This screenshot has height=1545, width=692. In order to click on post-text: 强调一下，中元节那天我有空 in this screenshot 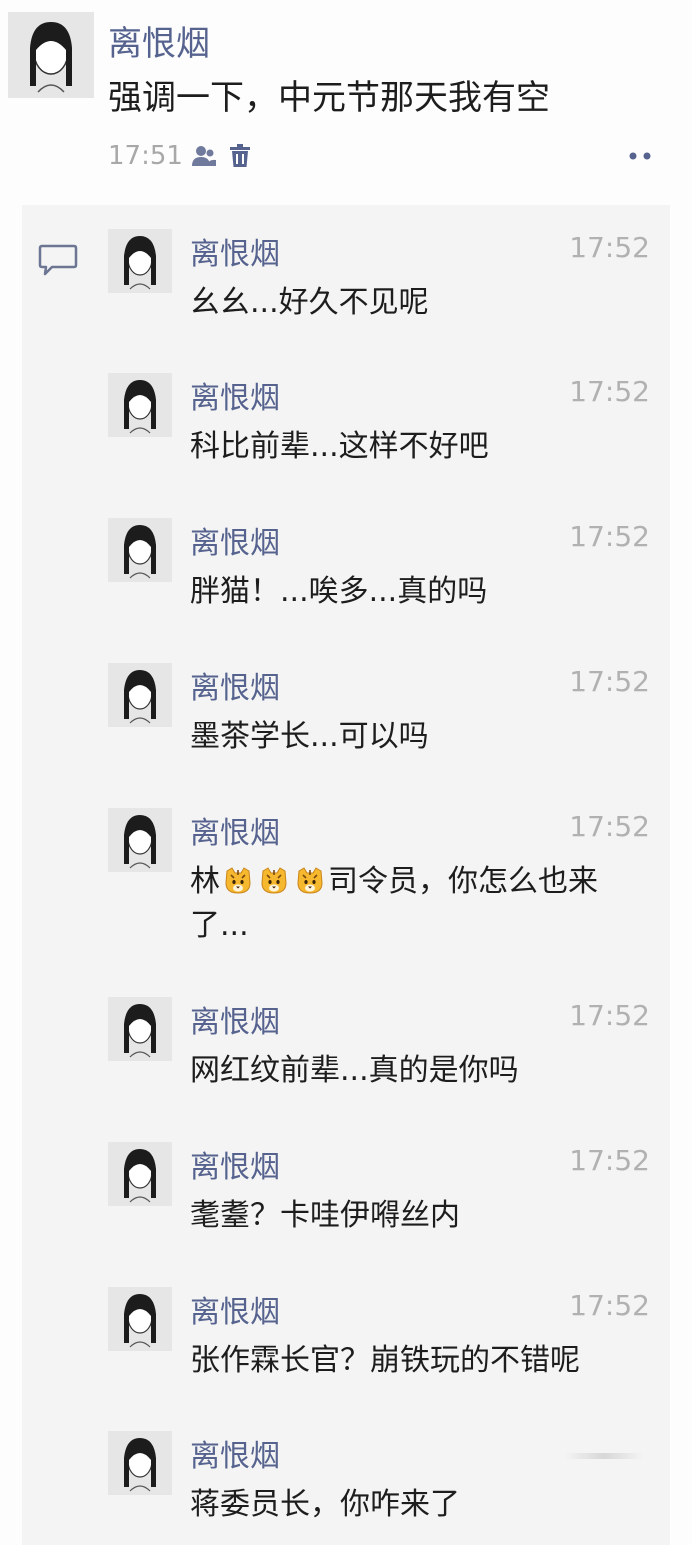, I will do `click(329, 98)`.